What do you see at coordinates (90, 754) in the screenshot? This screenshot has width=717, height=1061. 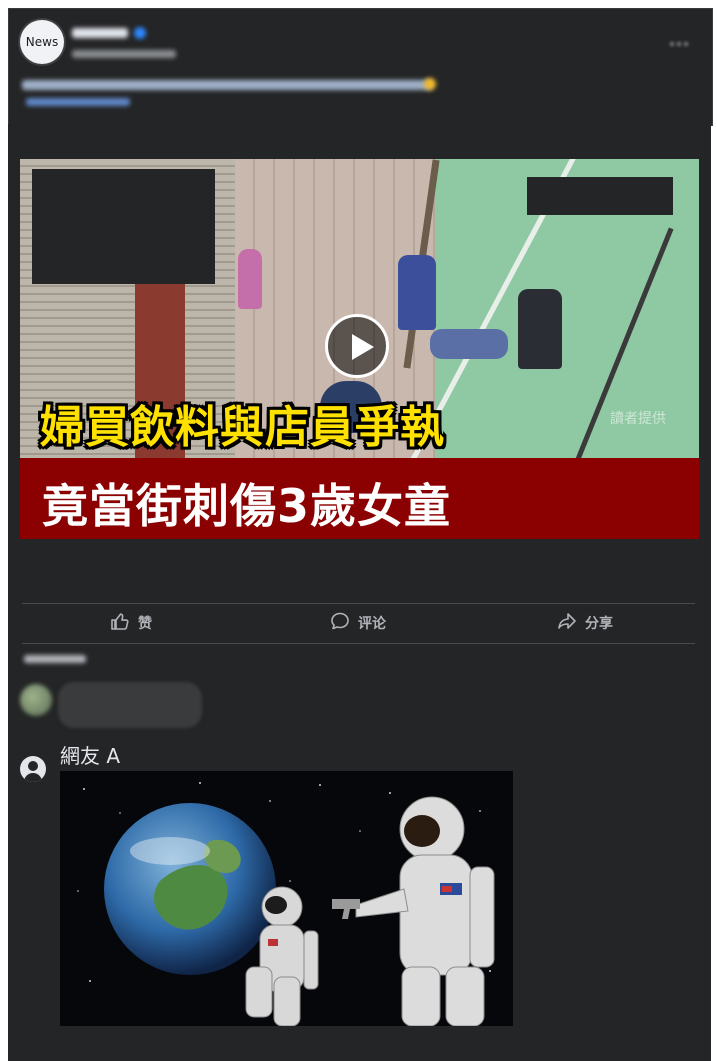 I see `commenter-name: 網友 A` at bounding box center [90, 754].